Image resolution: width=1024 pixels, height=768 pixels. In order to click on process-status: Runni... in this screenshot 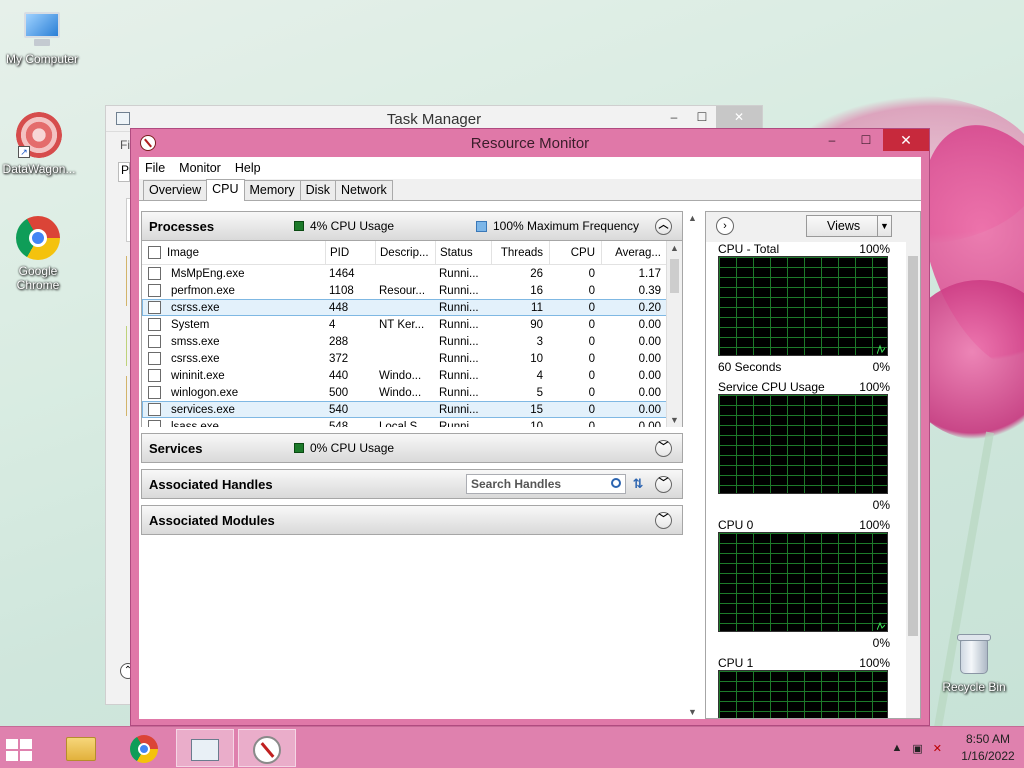, I will do `click(459, 290)`.